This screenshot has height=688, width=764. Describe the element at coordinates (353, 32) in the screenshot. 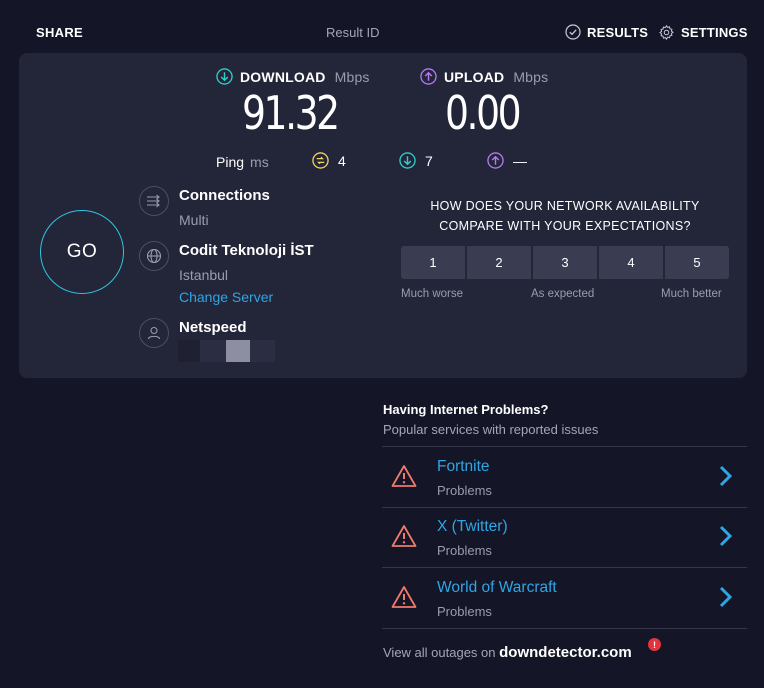

I see `result-id: Result ID` at that location.